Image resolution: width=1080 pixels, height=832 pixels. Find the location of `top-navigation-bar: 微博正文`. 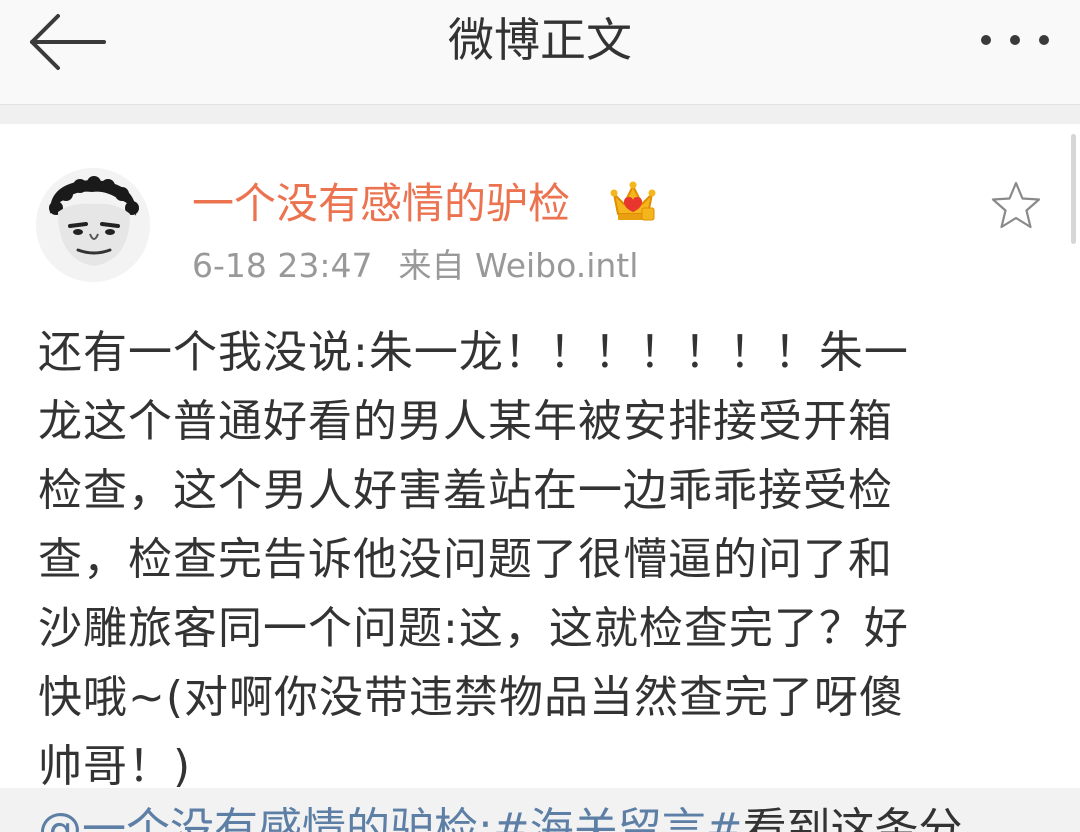

top-navigation-bar: 微博正文 is located at coordinates (540, 52).